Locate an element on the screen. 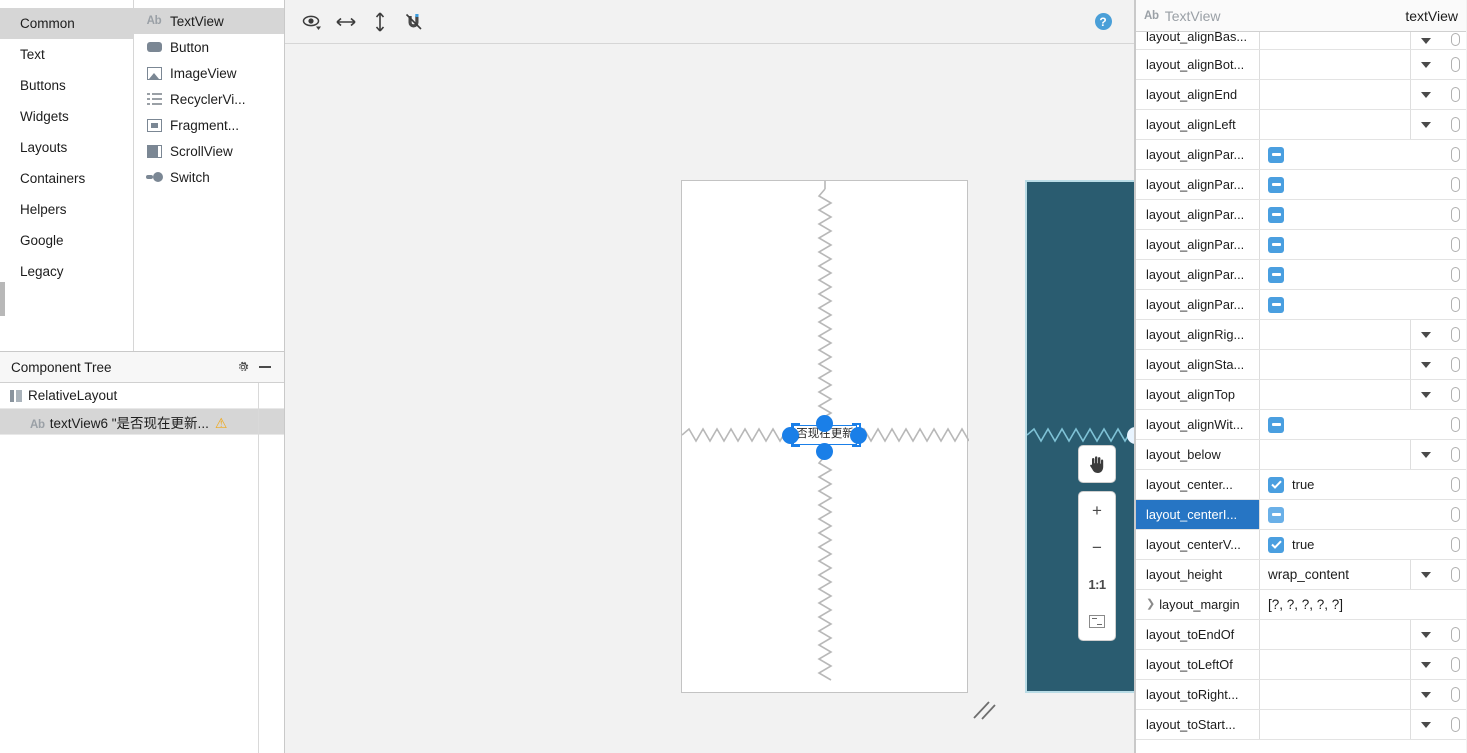 Image resolution: width=1467 pixels, height=753 pixels. attribute-row: layout_alignTop is located at coordinates (1301, 395).